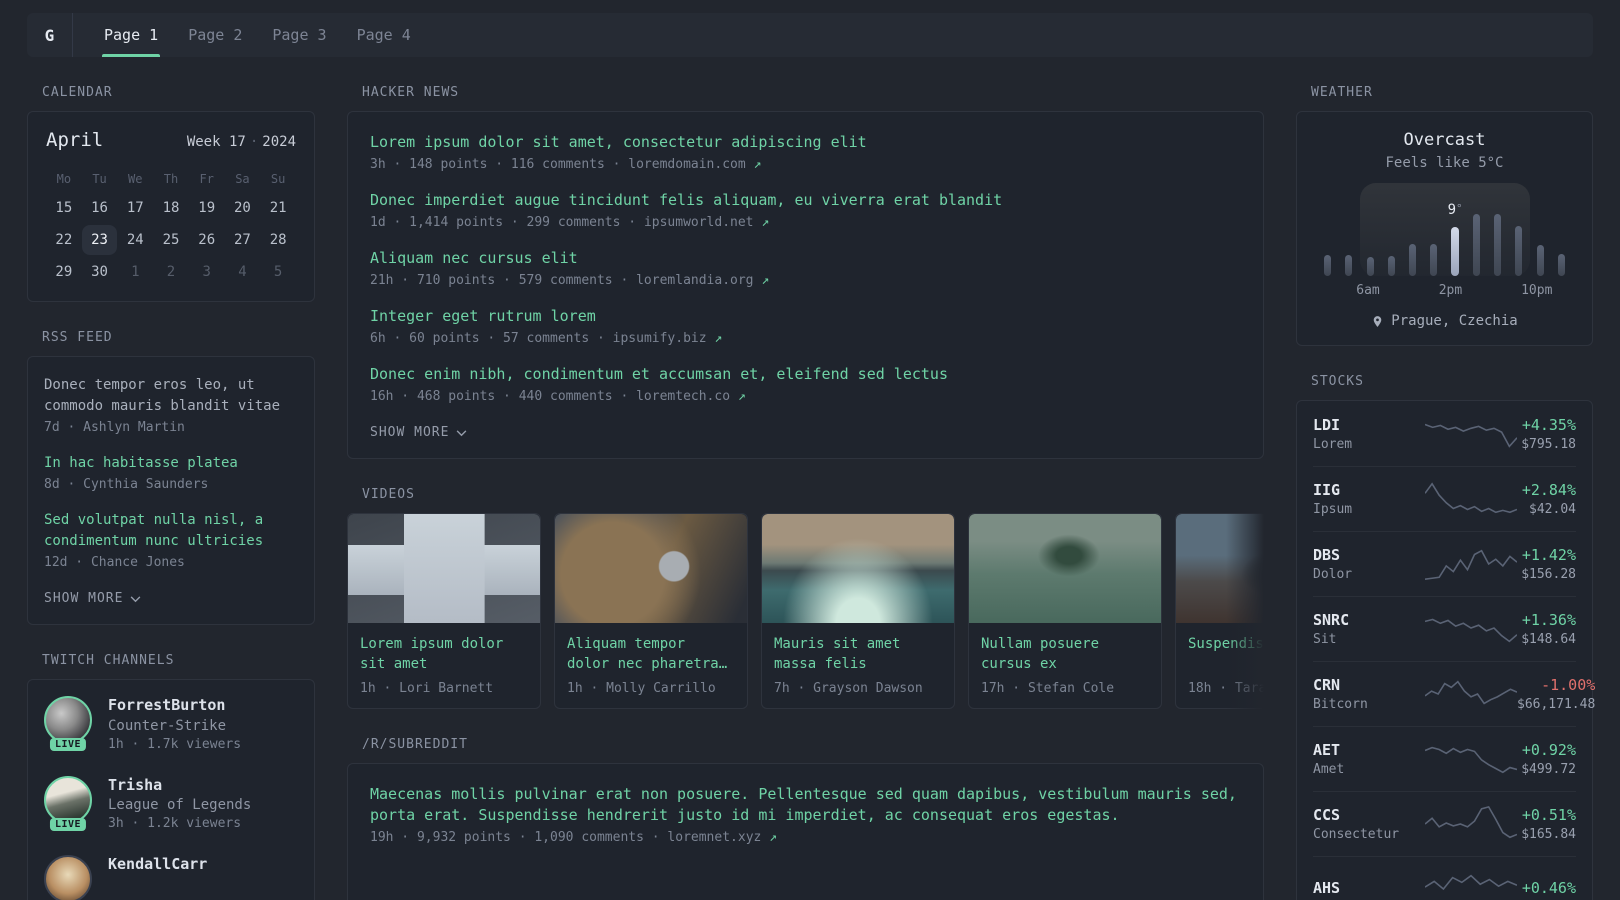 The image size is (1620, 900). I want to click on hackernews-item-stats: 21h · 710 points · 579 comments ·, so click(503, 280).